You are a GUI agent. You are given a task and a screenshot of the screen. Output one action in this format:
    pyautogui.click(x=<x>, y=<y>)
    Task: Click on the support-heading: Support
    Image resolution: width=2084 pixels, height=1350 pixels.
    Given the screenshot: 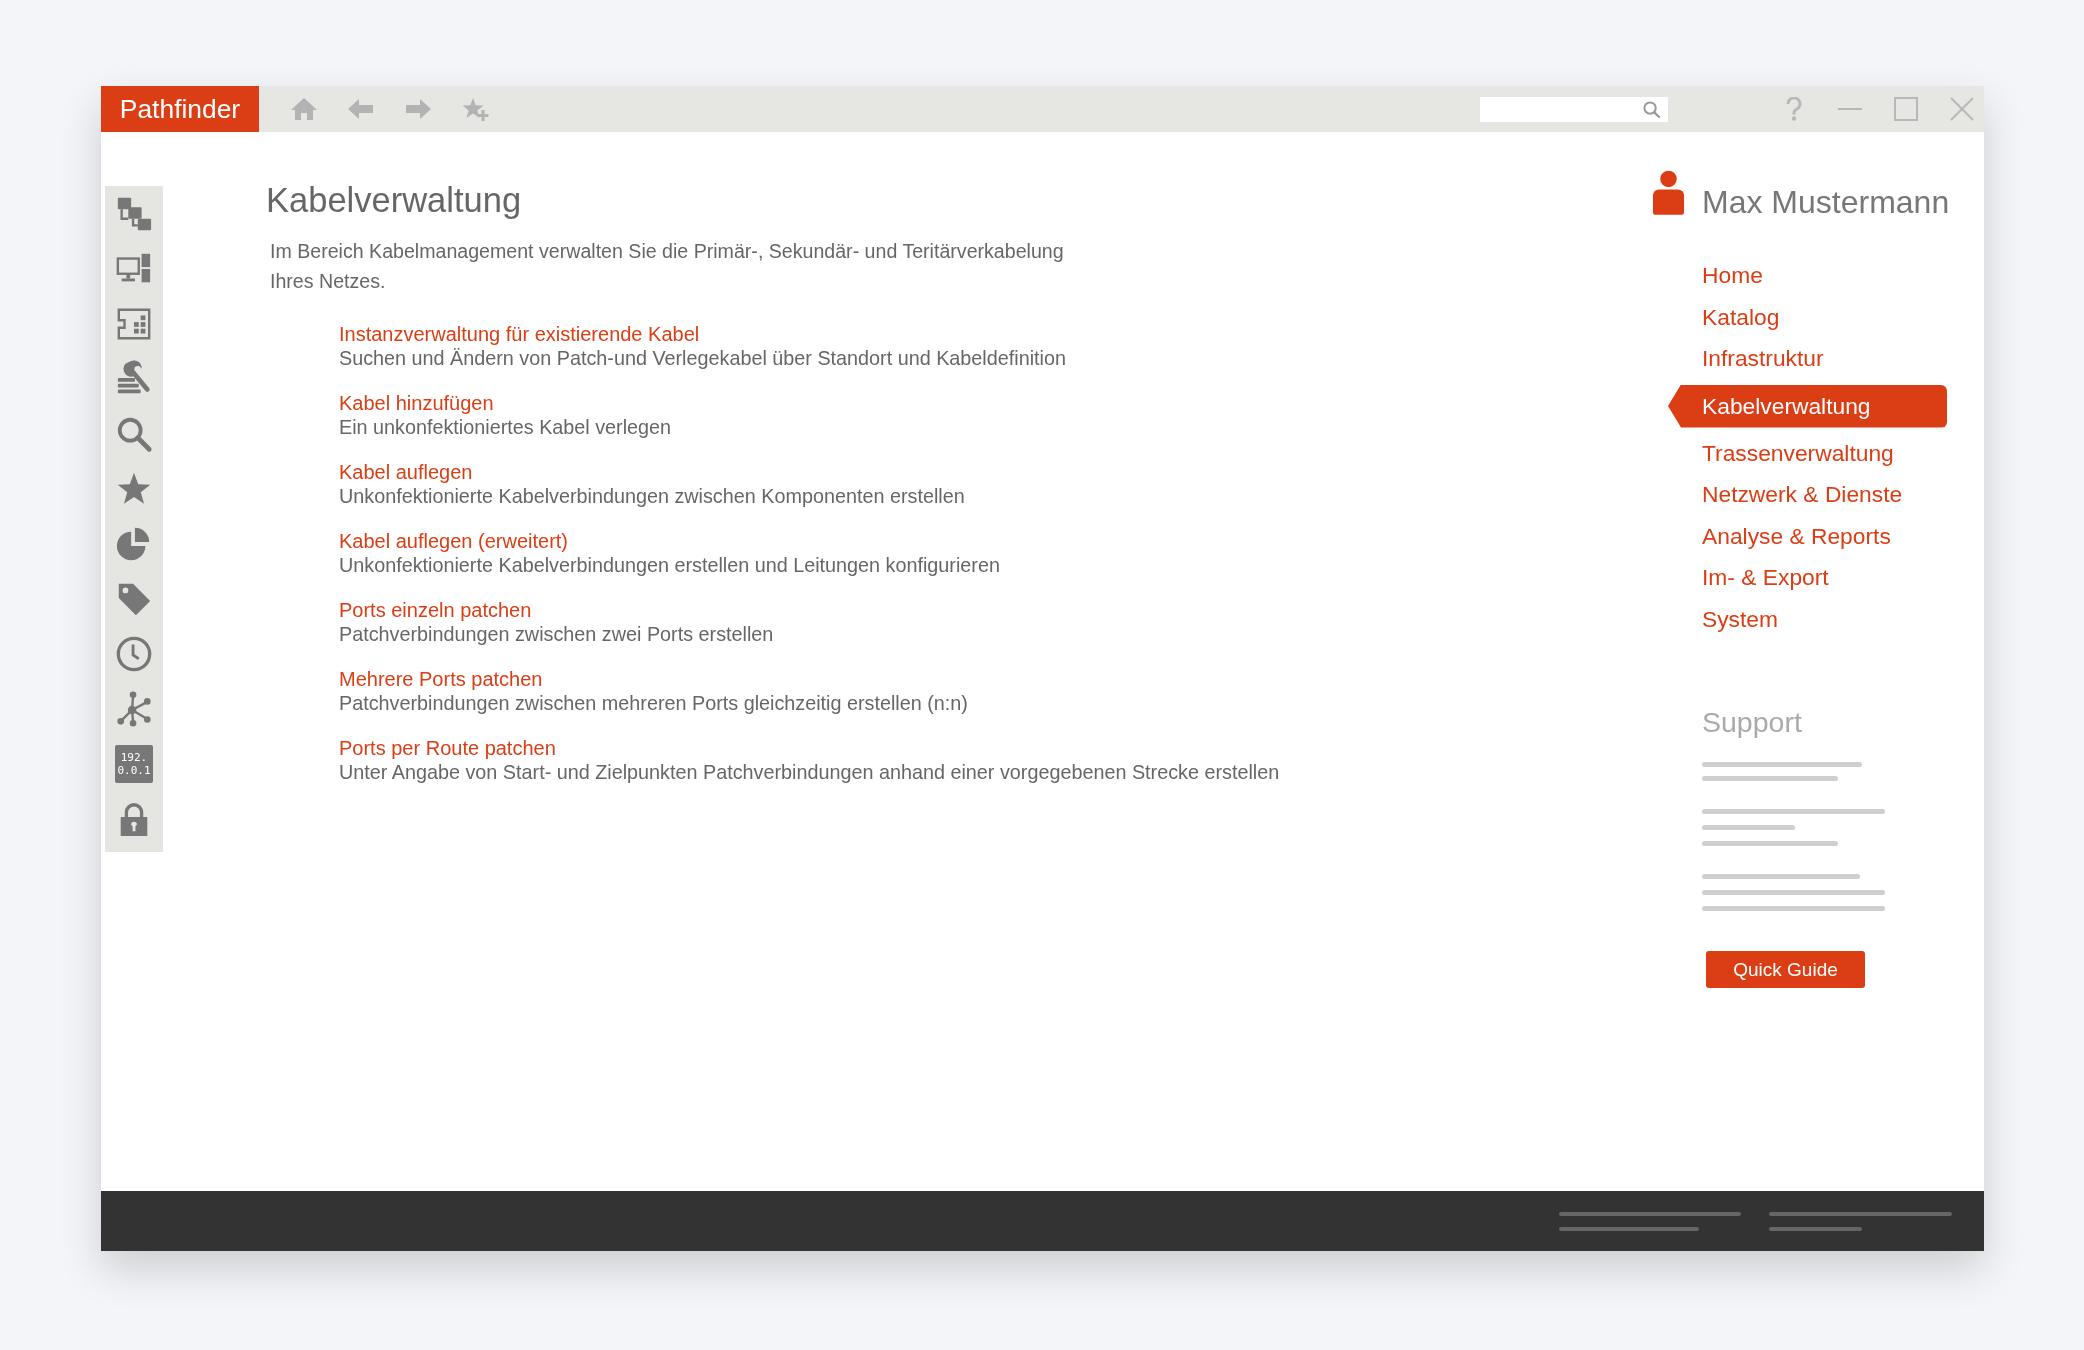 What is the action you would take?
    pyautogui.click(x=1752, y=722)
    